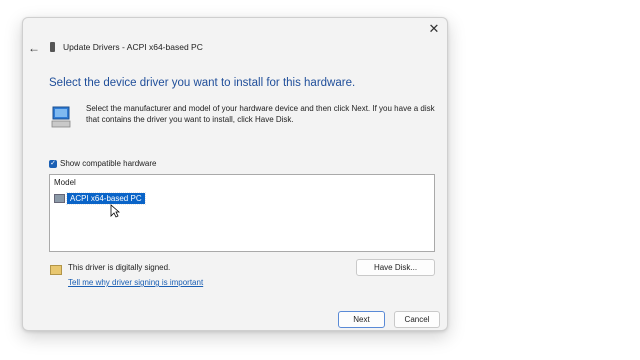  What do you see at coordinates (119, 267) in the screenshot?
I see `signed-status: This driver is digitally signed.` at bounding box center [119, 267].